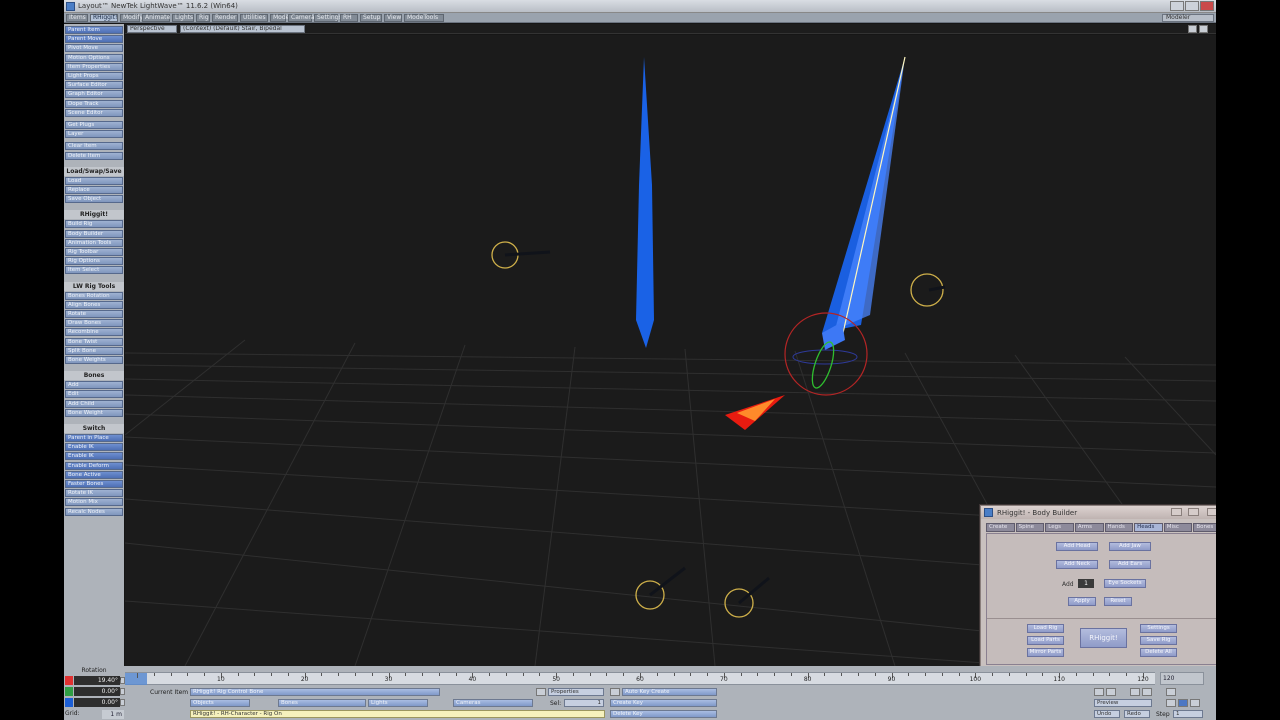  What do you see at coordinates (94, 30) in the screenshot?
I see `sidebar-item-parent-item: Parent Item` at bounding box center [94, 30].